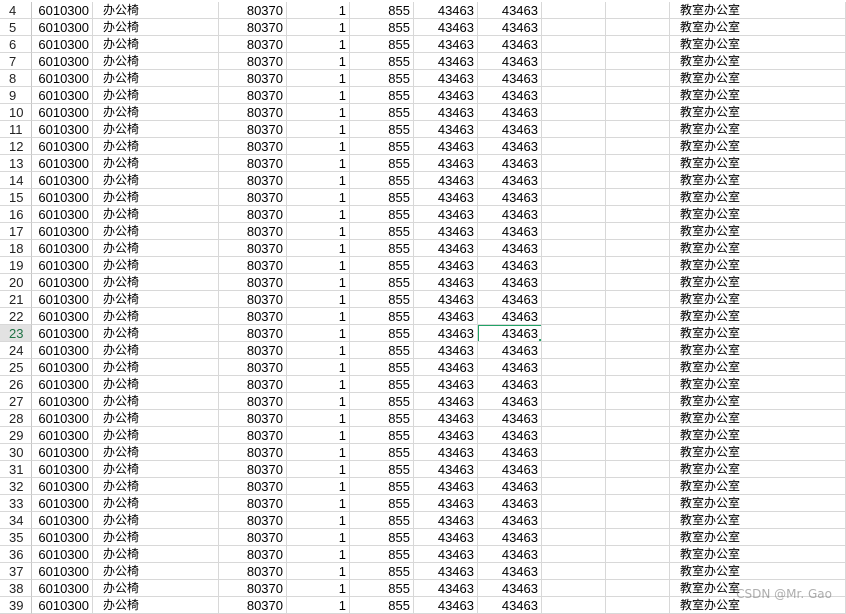 This screenshot has height=614, width=846. What do you see at coordinates (16, 367) in the screenshot?
I see `row-header: 25` at bounding box center [16, 367].